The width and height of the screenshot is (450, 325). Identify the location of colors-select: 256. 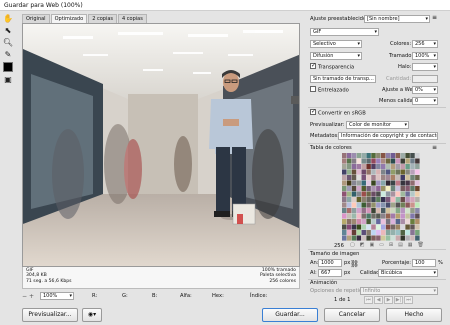
(425, 44).